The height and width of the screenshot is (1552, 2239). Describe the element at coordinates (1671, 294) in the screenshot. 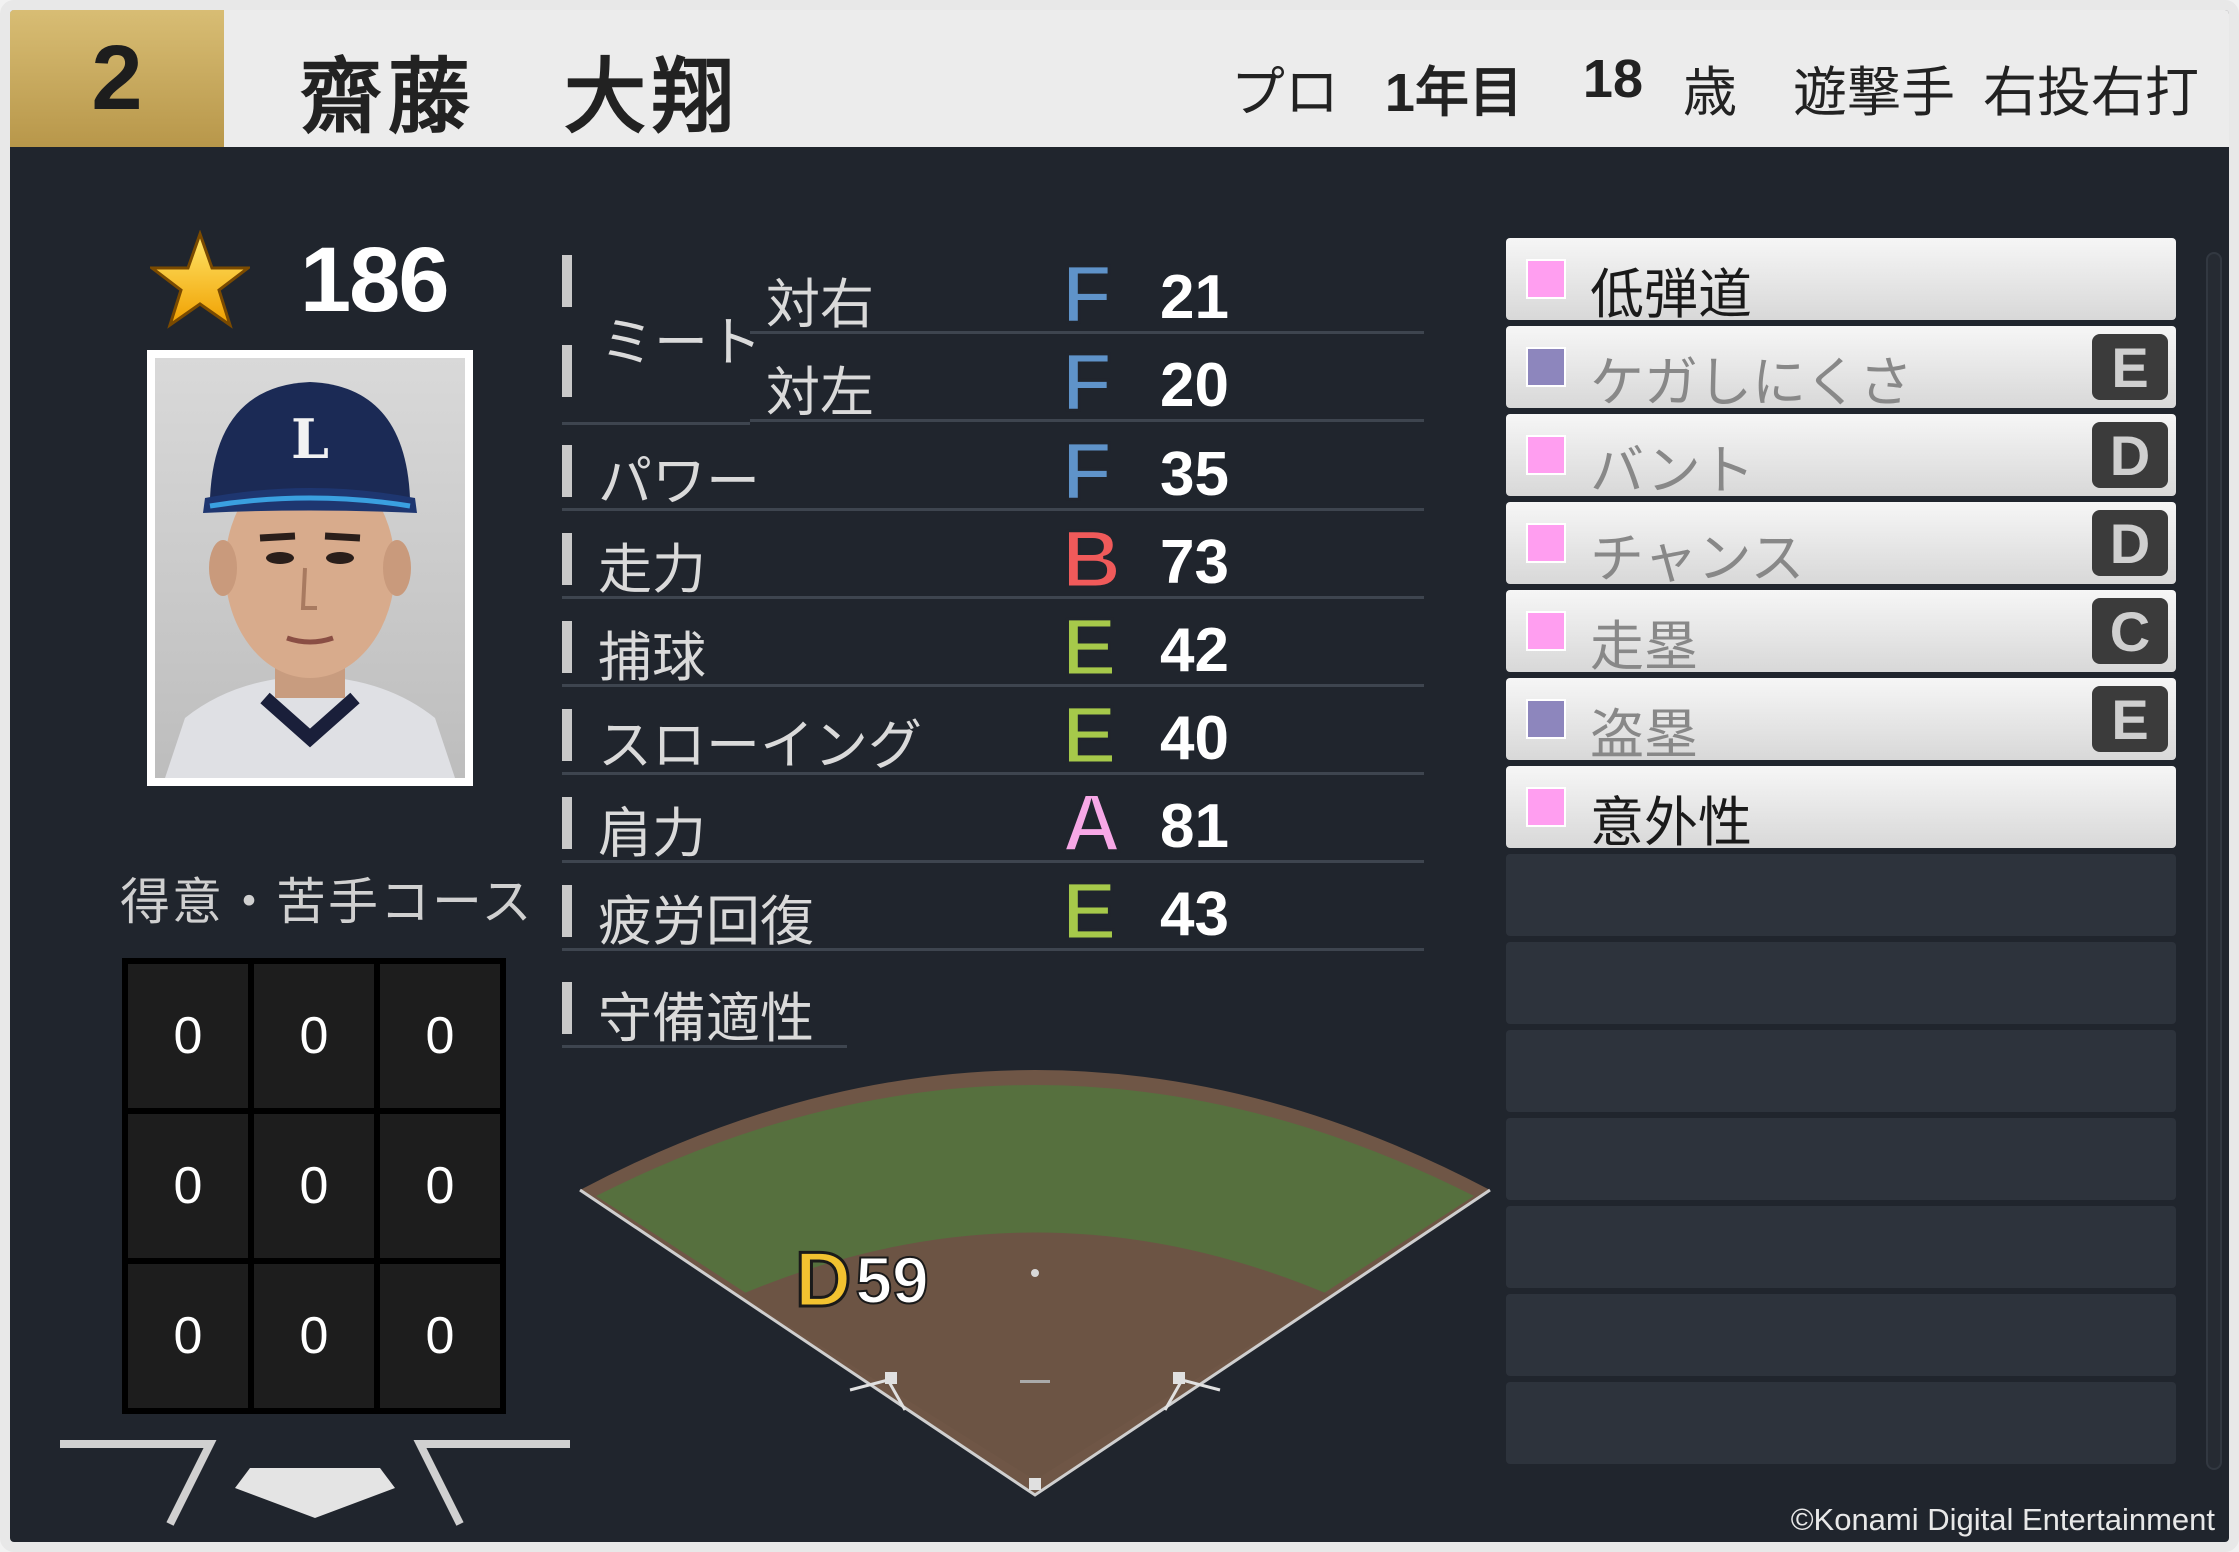

I see `ability-label: 低弾道` at that location.